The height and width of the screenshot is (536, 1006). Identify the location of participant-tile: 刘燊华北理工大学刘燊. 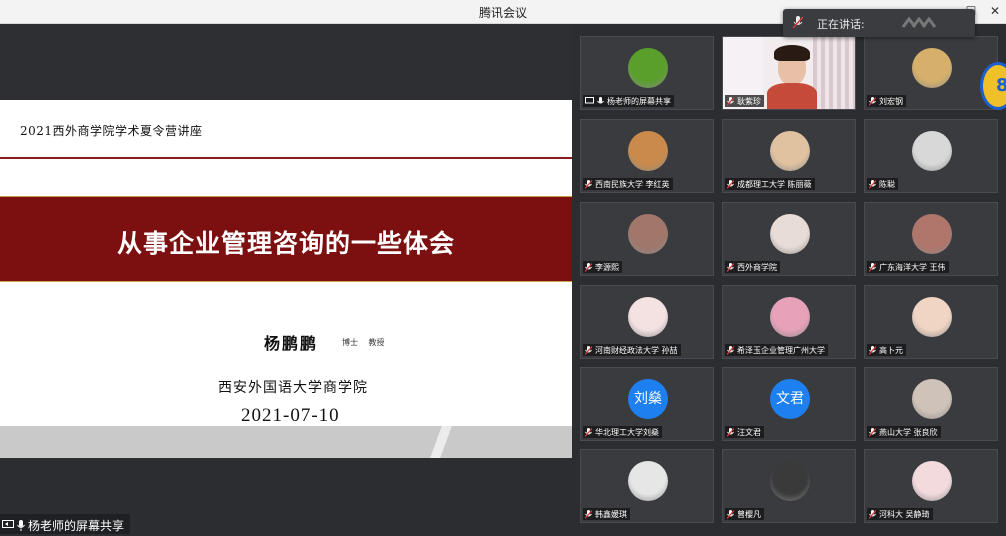
(647, 404).